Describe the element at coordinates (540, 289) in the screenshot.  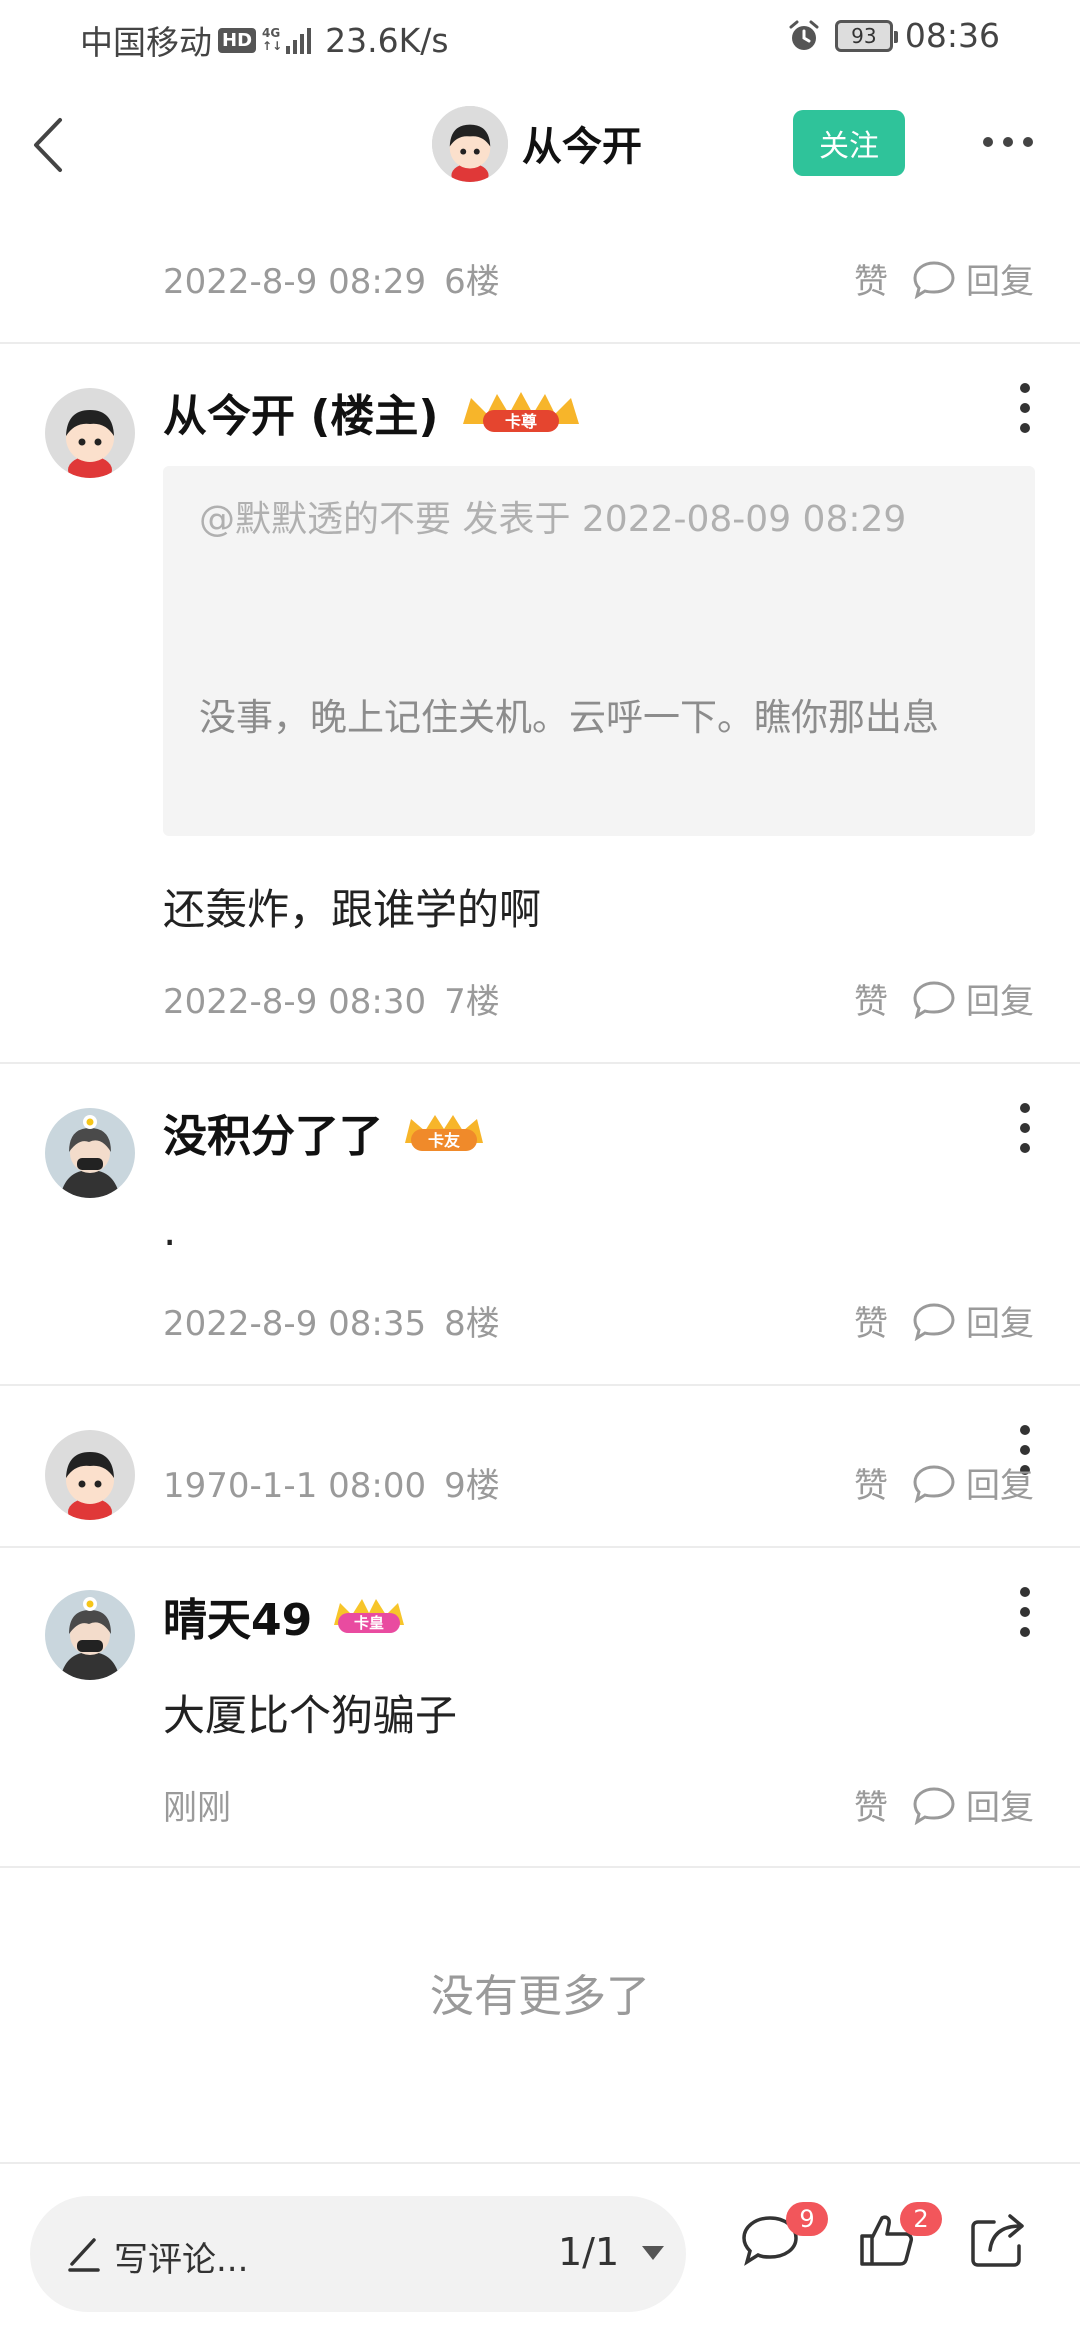
I see `post-6-meta: 2022-8-9 08:29 6楼 赞 回复` at that location.